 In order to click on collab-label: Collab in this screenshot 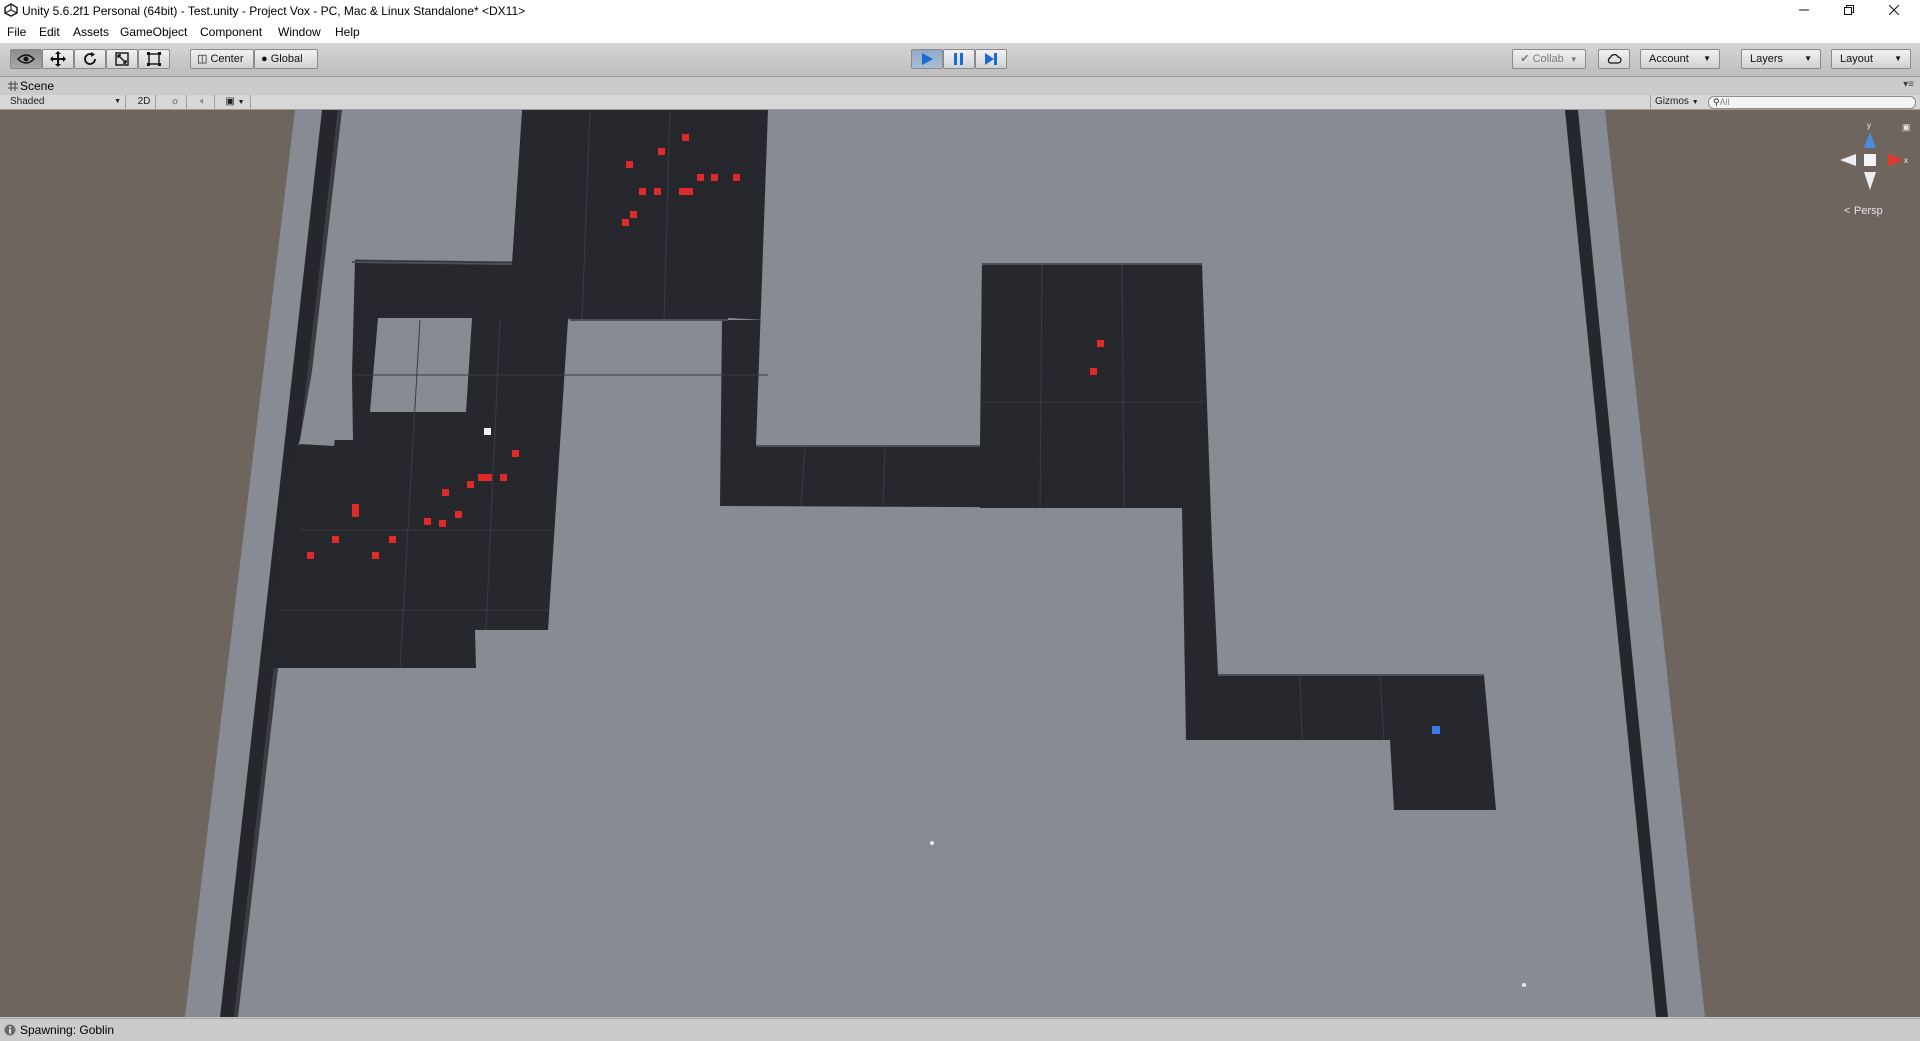, I will do `click(1548, 59)`.